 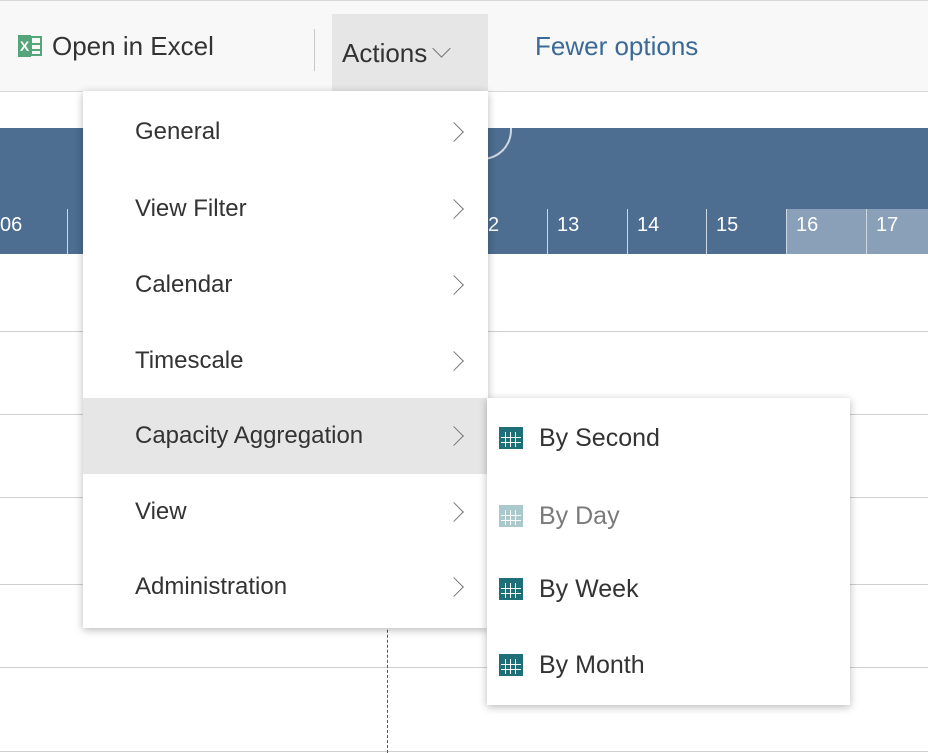 I want to click on actions-button: Actions, so click(x=410, y=53).